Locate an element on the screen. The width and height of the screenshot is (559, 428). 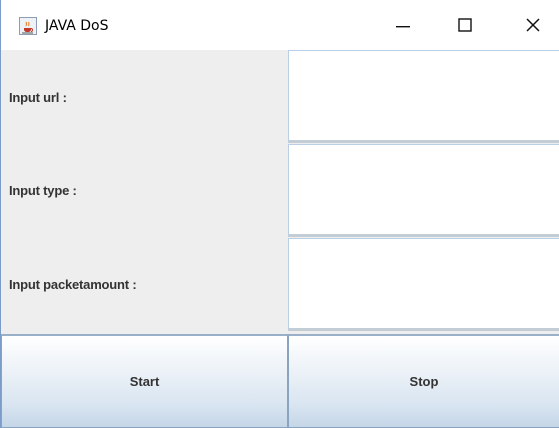
packetamount-label: Input packetamount : is located at coordinates (73, 284).